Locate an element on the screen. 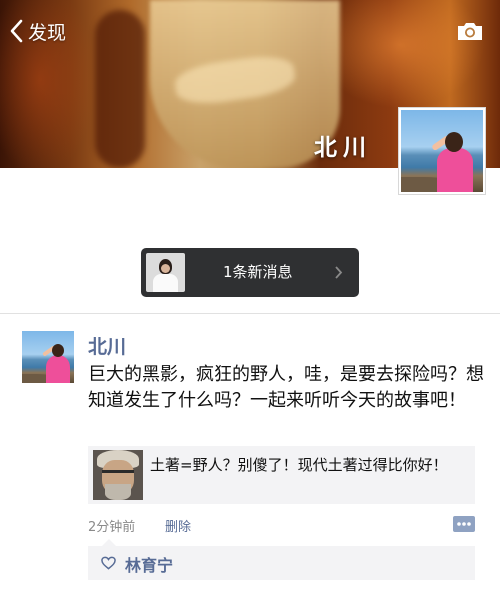  likes-pointer is located at coordinates (109, 542).